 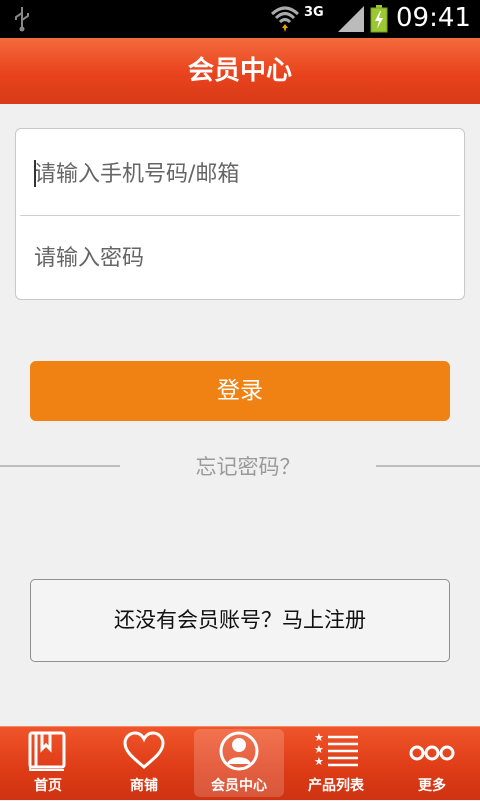 I want to click on tab-shop: 商铺, so click(x=144, y=764).